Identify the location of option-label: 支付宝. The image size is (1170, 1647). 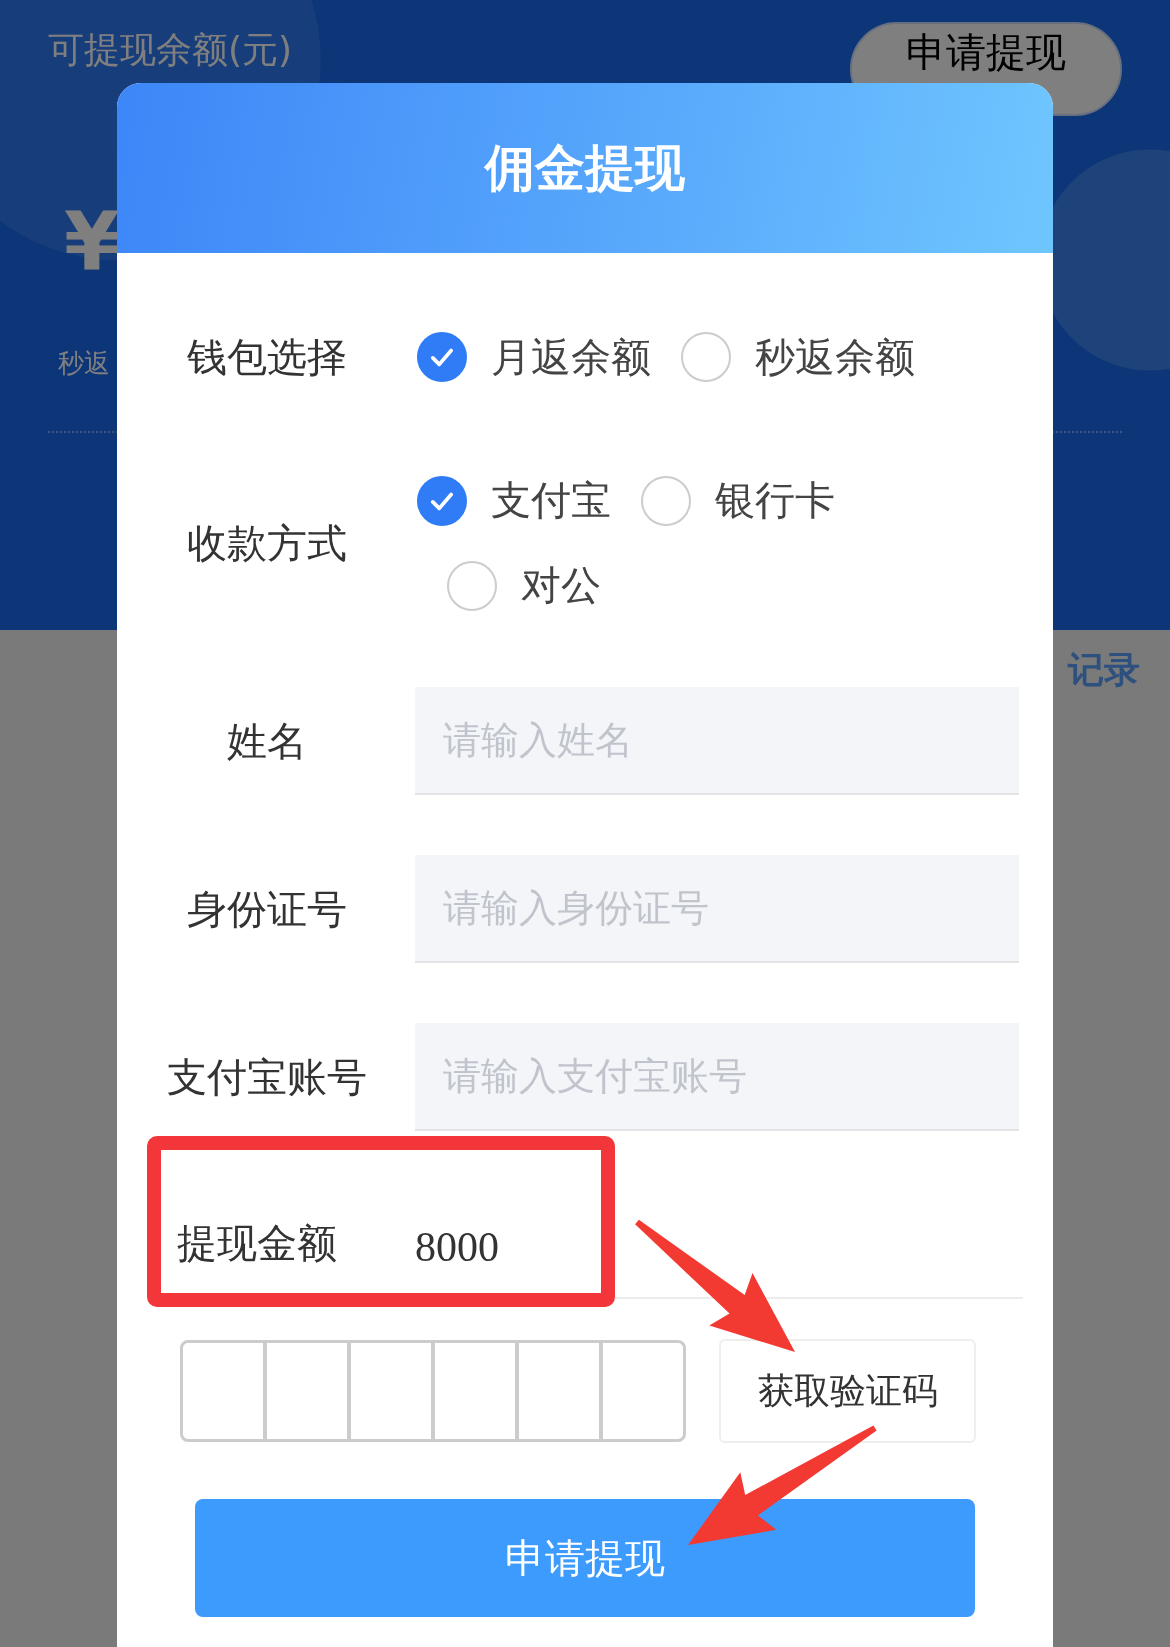
(551, 500).